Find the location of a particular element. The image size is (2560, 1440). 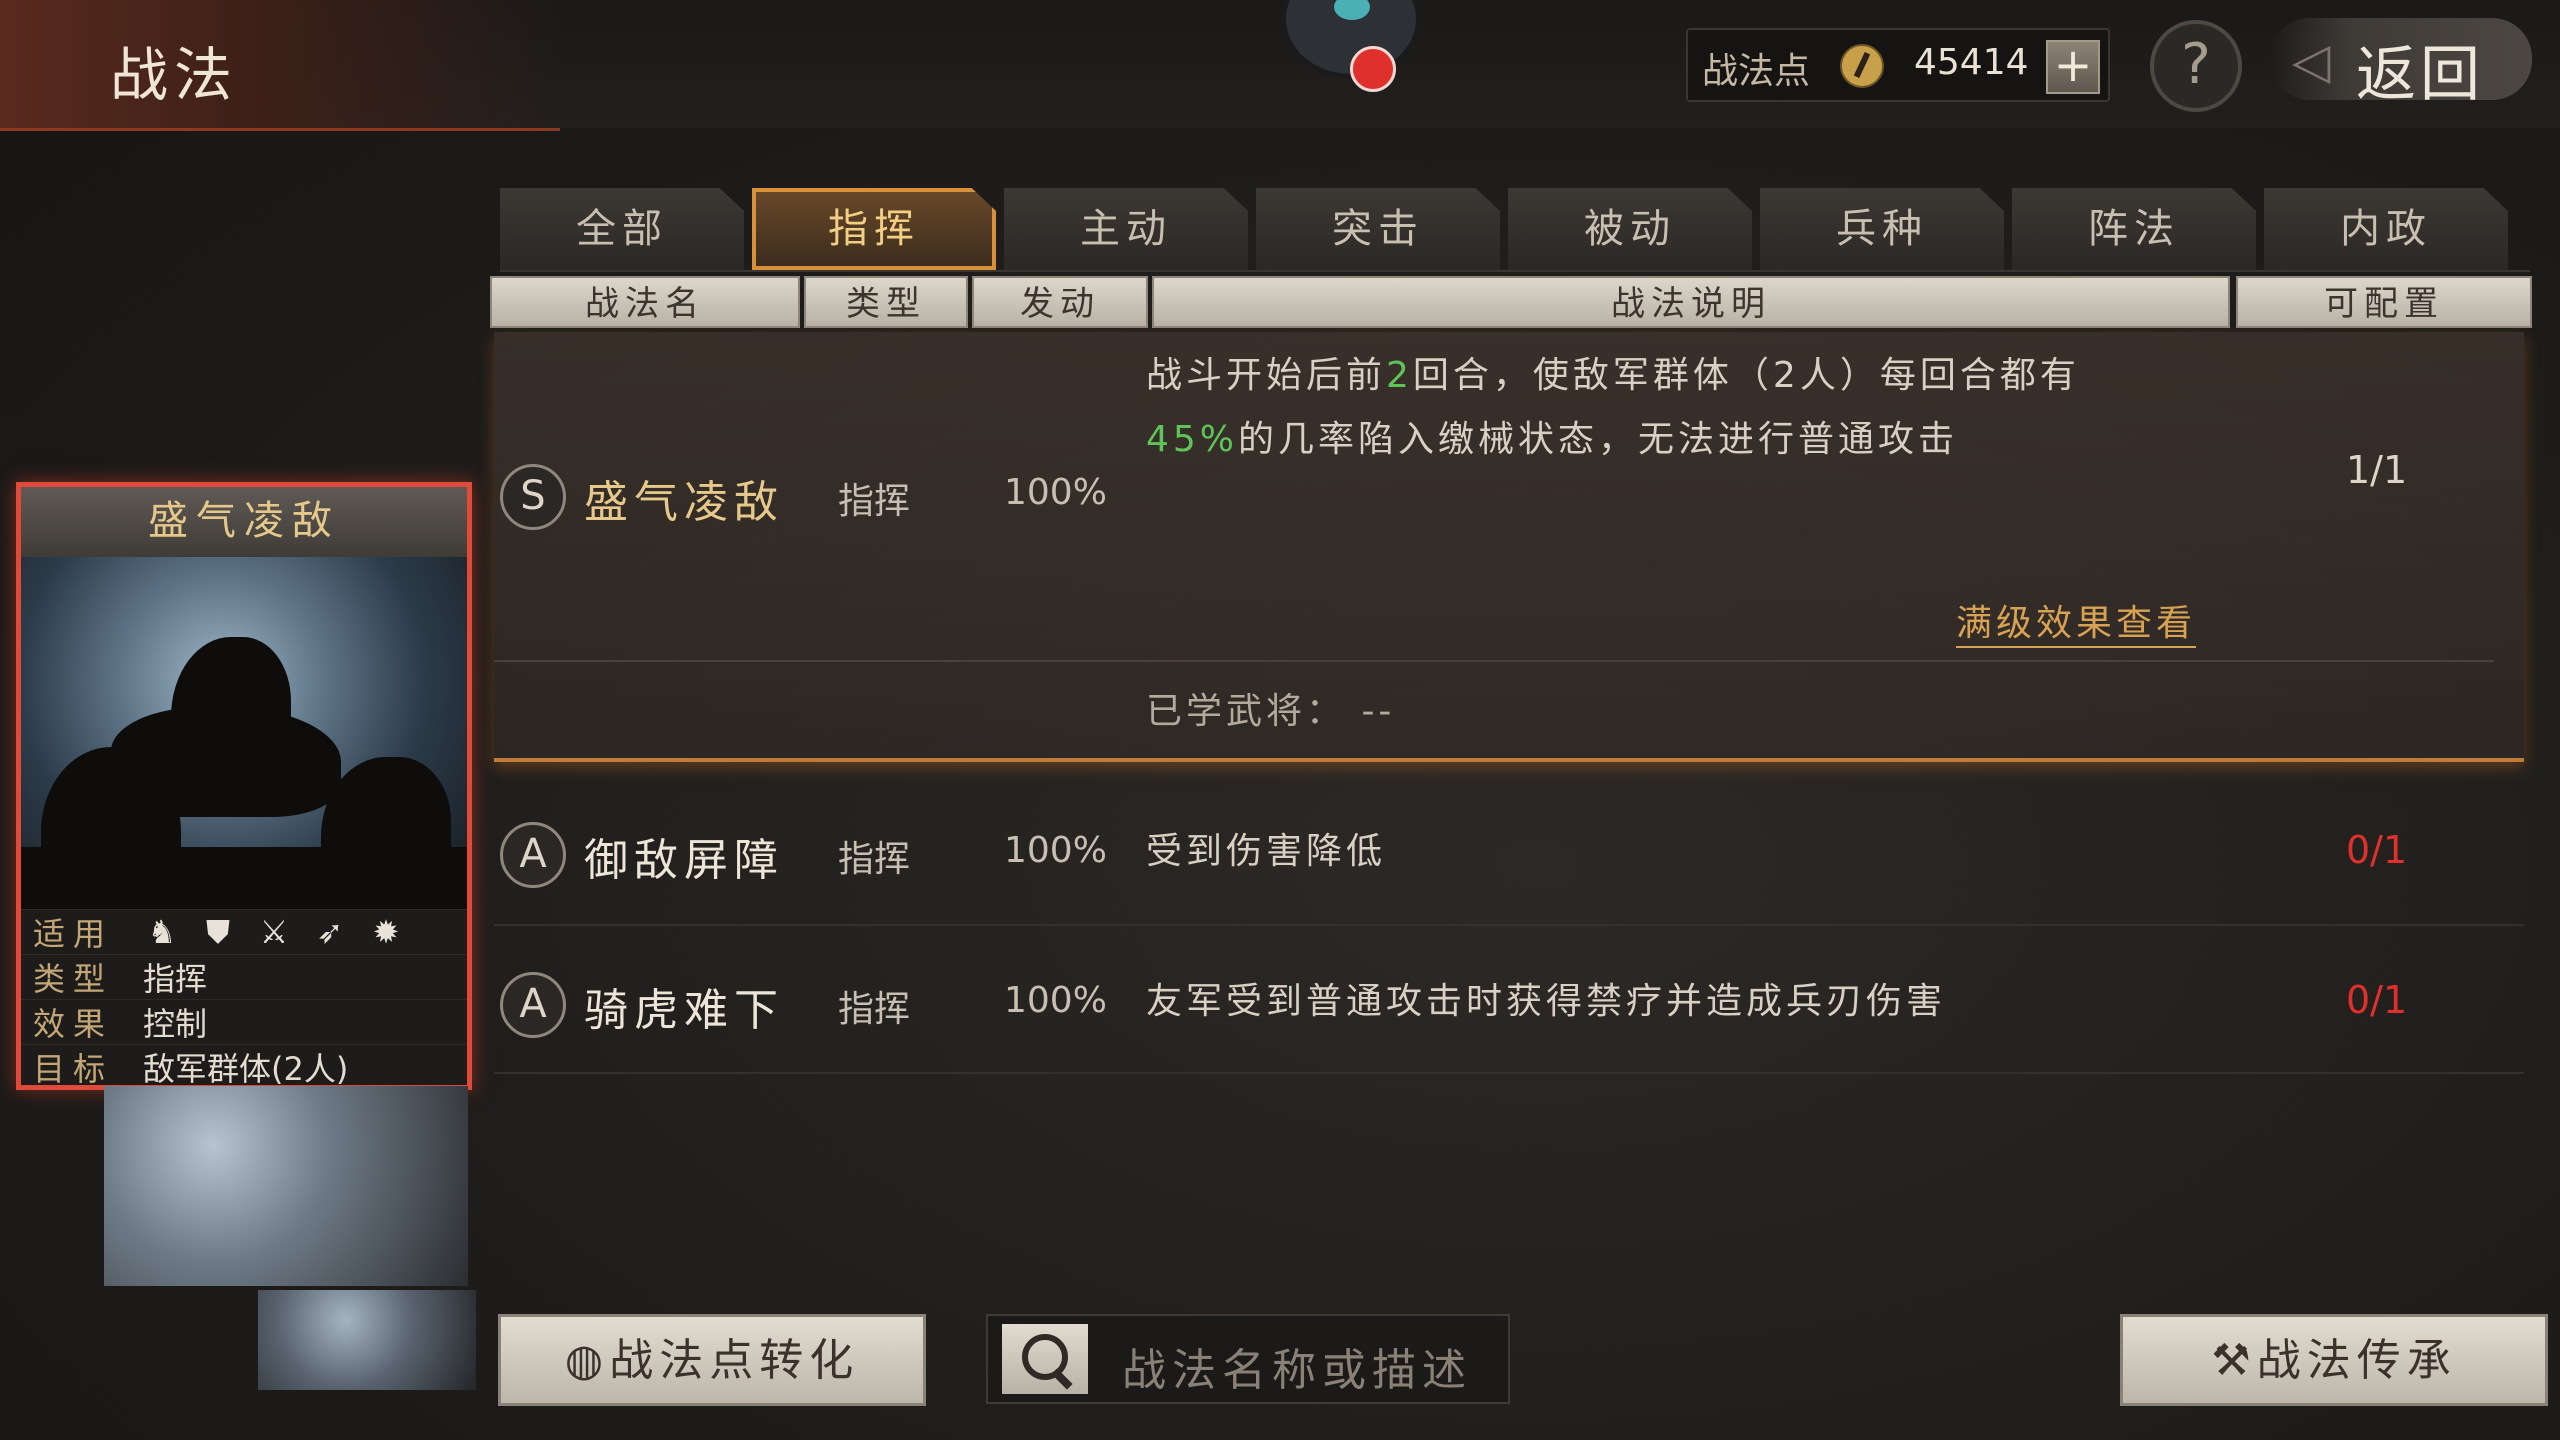

inherit-skill-button: ⚒战法传承 is located at coordinates (2334, 1360).